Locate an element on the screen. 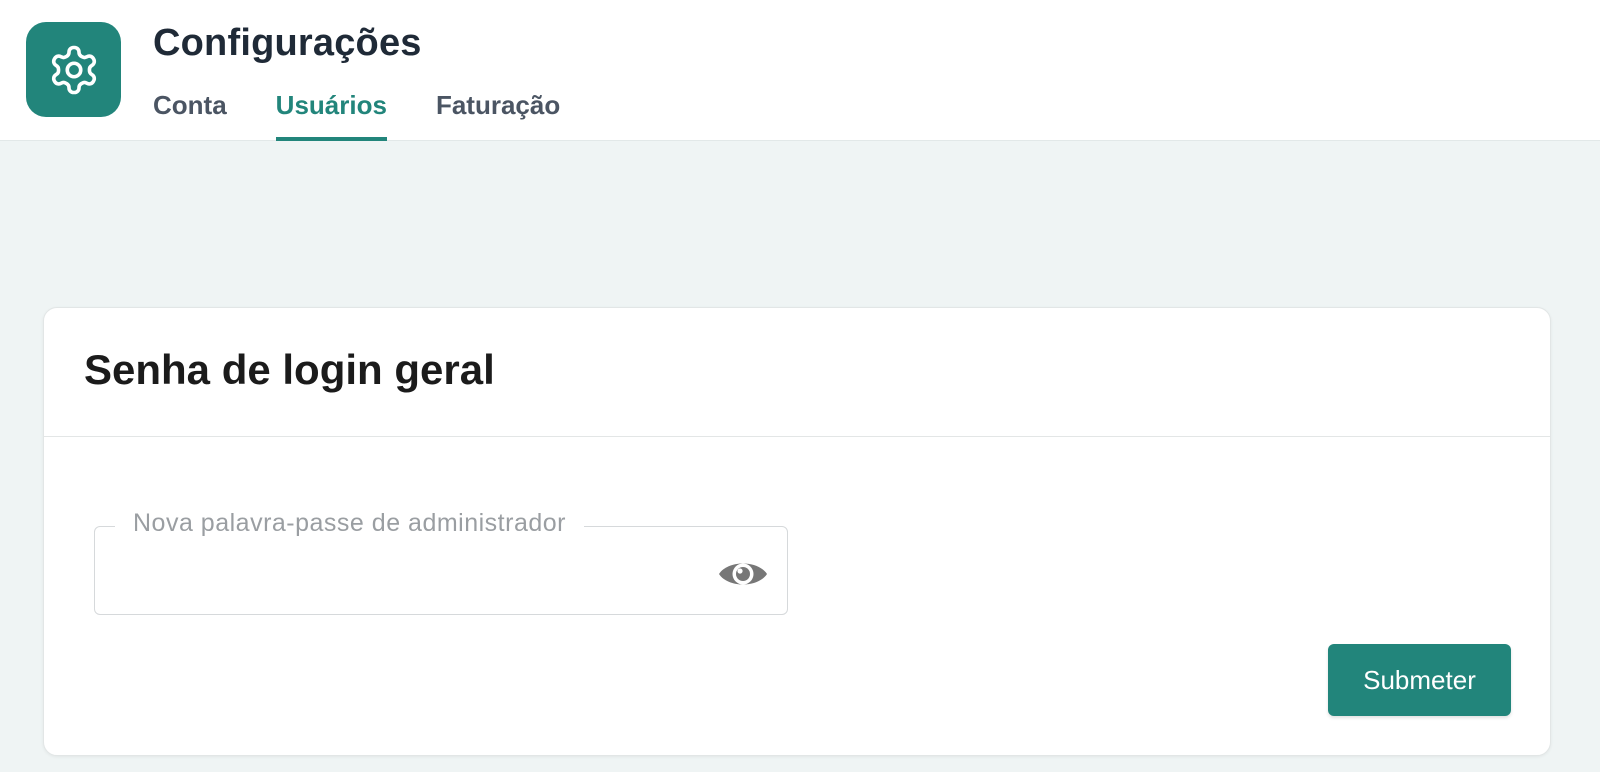  admin-password-label: Nova palavra-passe de administrador is located at coordinates (349, 523).